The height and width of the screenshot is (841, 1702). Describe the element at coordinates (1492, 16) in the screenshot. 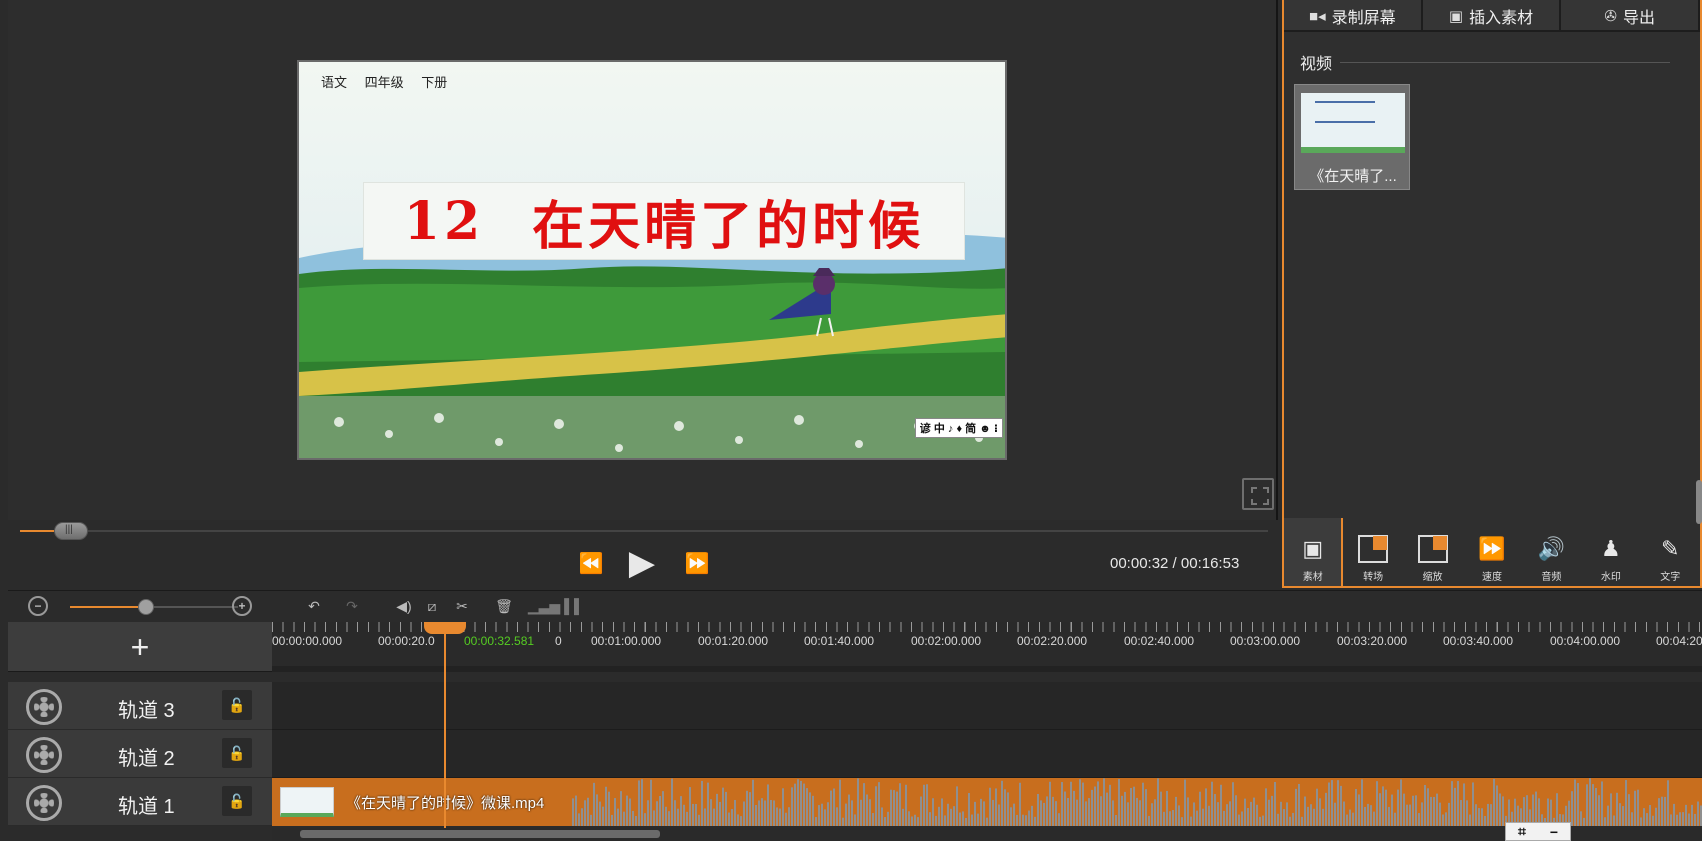

I see `insert-media-tab: ▣ 插入素材` at that location.